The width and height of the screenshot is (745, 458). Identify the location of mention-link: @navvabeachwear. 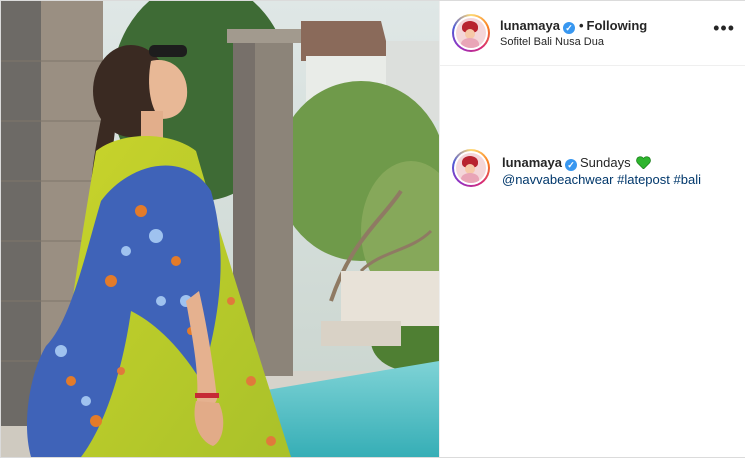
(557, 179).